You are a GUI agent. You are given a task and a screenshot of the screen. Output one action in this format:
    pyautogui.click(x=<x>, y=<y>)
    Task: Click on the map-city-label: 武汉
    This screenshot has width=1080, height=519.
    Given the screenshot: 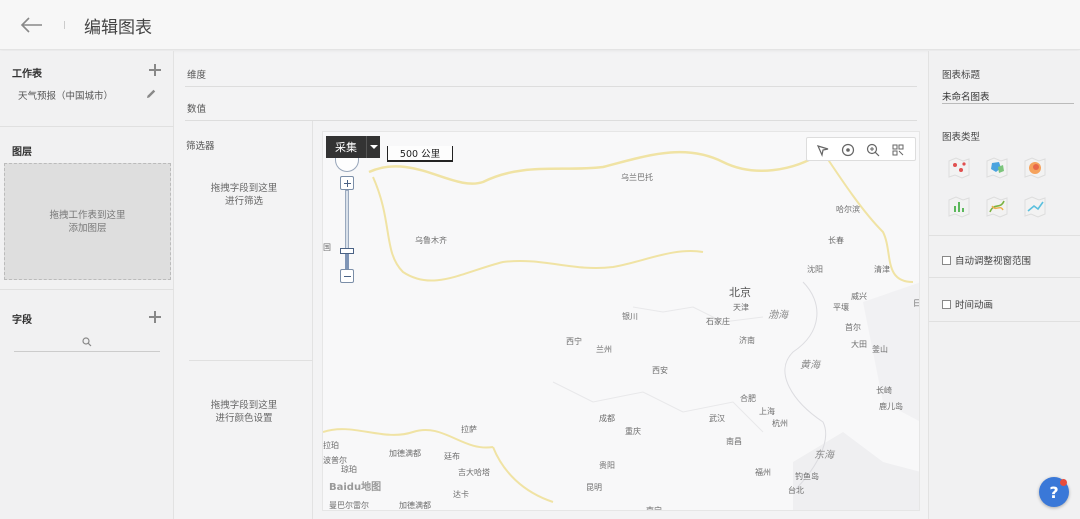 What is the action you would take?
    pyautogui.click(x=717, y=418)
    